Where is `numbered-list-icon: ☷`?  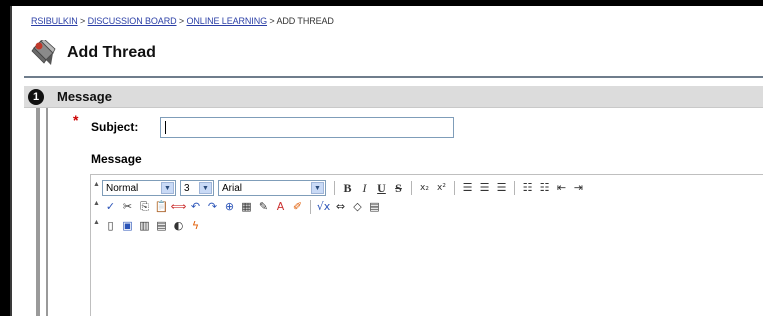
numbered-list-icon: ☷ is located at coordinates (527, 188).